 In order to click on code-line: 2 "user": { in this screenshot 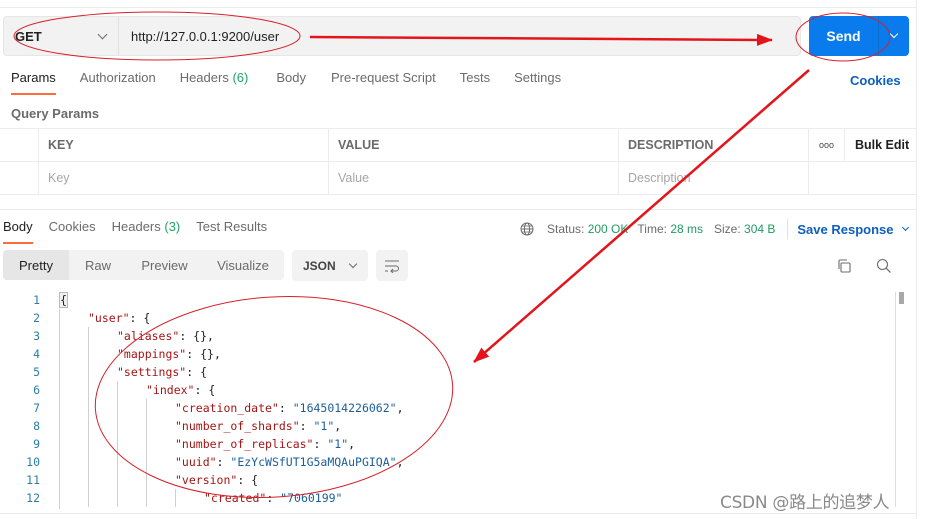, I will do `click(448, 318)`.